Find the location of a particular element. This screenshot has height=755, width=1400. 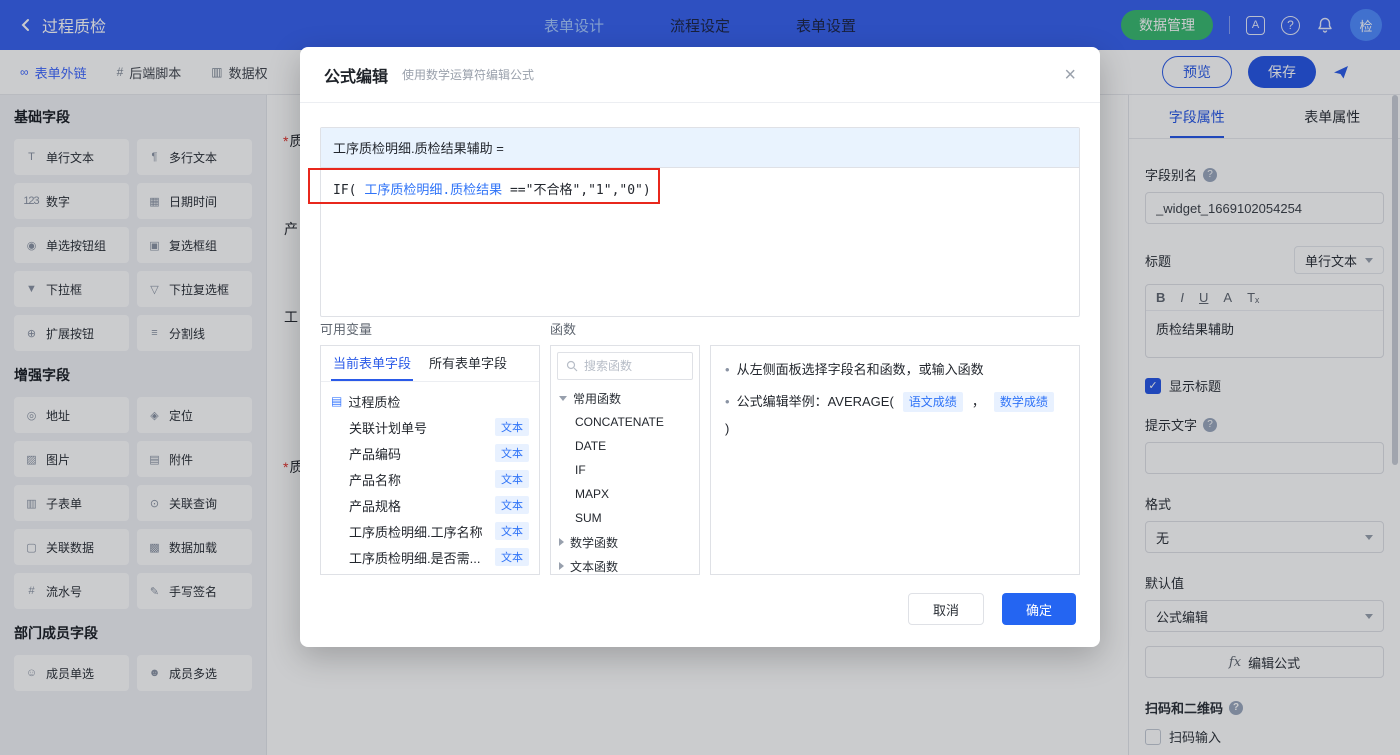

function-group-text: 文本函数 is located at coordinates (625, 564).